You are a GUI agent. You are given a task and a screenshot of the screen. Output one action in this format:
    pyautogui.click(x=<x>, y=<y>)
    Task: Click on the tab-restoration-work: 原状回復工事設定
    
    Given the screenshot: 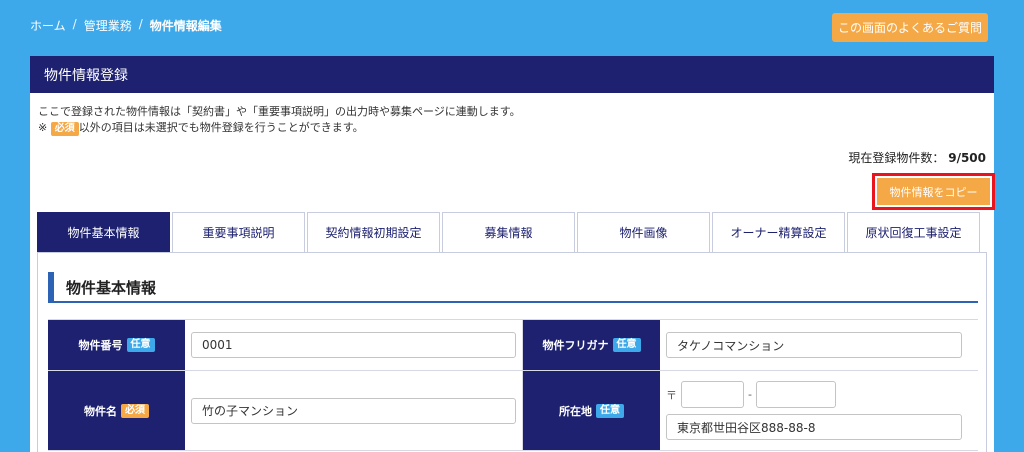 What is the action you would take?
    pyautogui.click(x=913, y=232)
    